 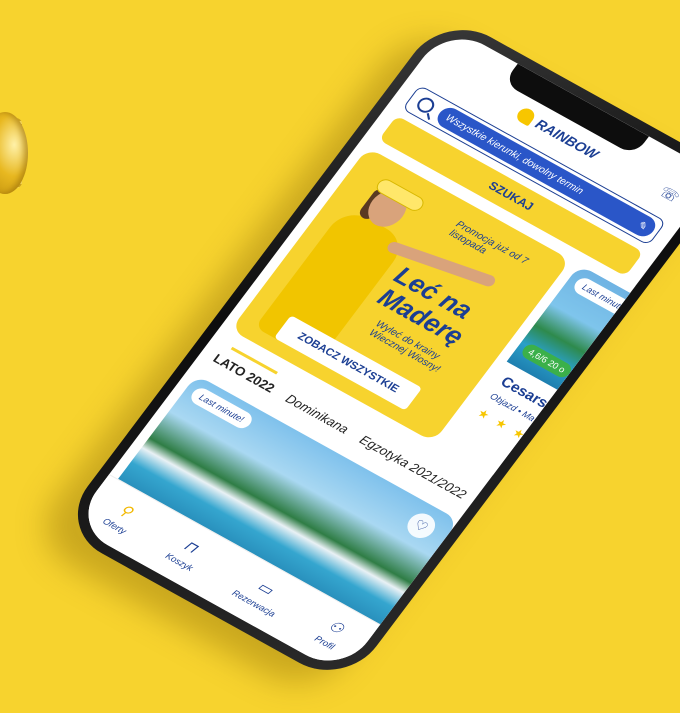 I want to click on nav-item-oferty: ⚲ Oferty, so click(x=121, y=517).